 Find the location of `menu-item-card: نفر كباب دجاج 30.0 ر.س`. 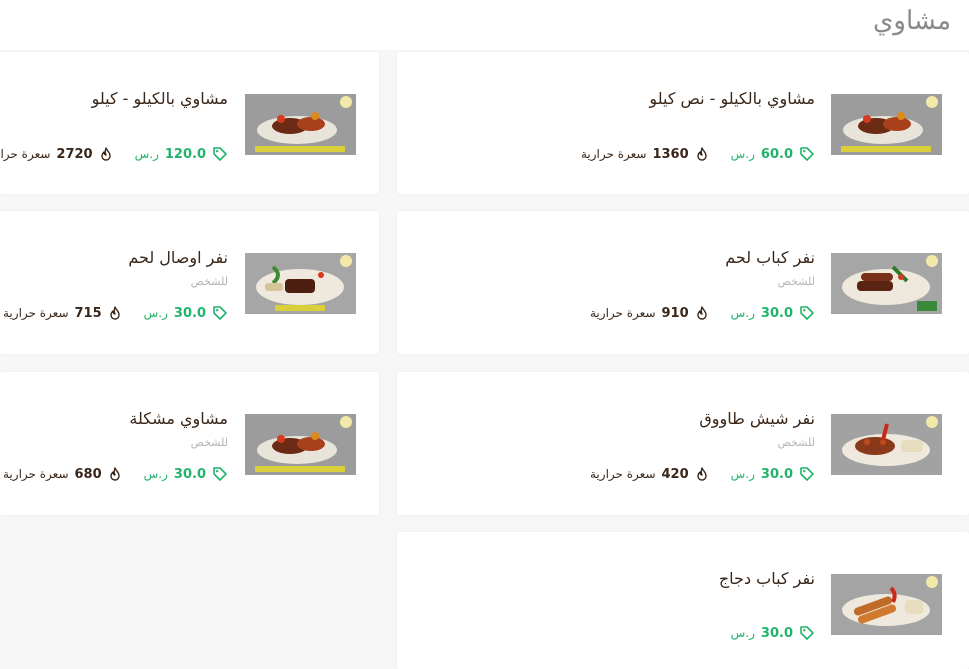

menu-item-card: نفر كباب دجاج 30.0 ر.س is located at coordinates (683, 600).